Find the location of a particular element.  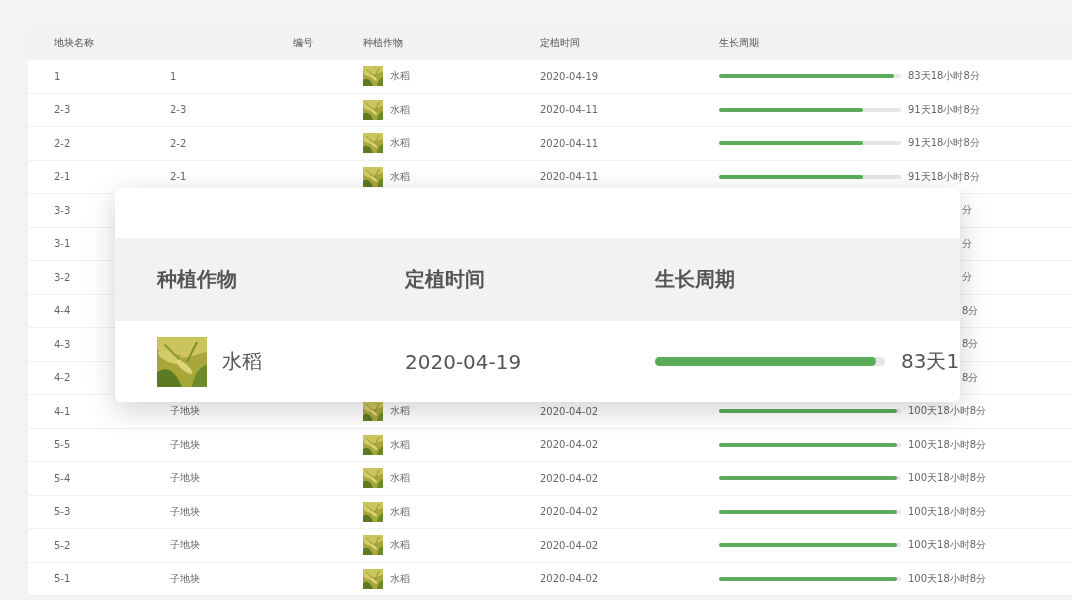

table-cell-text: 5-1 is located at coordinates (63, 579).